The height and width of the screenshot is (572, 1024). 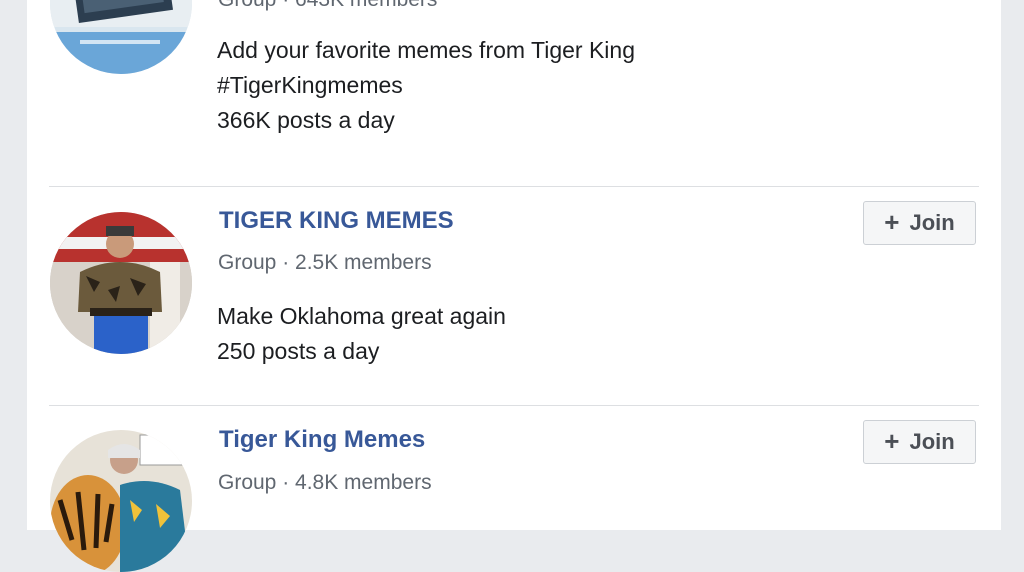 I want to click on group-description-line: Add your favorite memes from Tiger King, so click(x=426, y=50).